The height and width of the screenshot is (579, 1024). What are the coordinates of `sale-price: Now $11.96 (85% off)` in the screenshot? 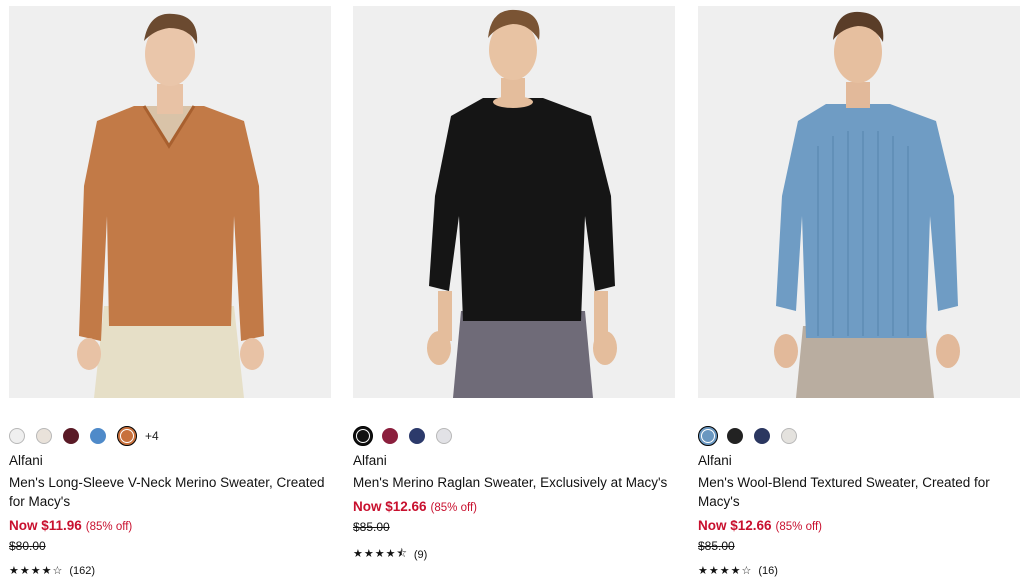 It's located at (70, 525).